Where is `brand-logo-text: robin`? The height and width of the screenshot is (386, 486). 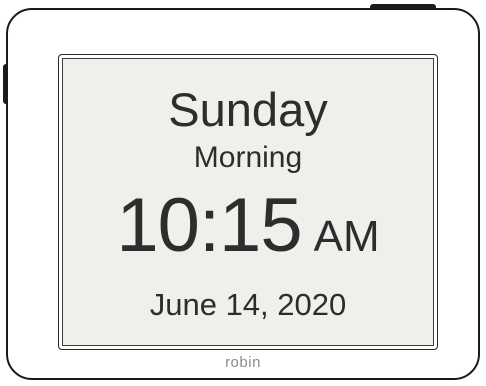
brand-logo-text: robin is located at coordinates (243, 362).